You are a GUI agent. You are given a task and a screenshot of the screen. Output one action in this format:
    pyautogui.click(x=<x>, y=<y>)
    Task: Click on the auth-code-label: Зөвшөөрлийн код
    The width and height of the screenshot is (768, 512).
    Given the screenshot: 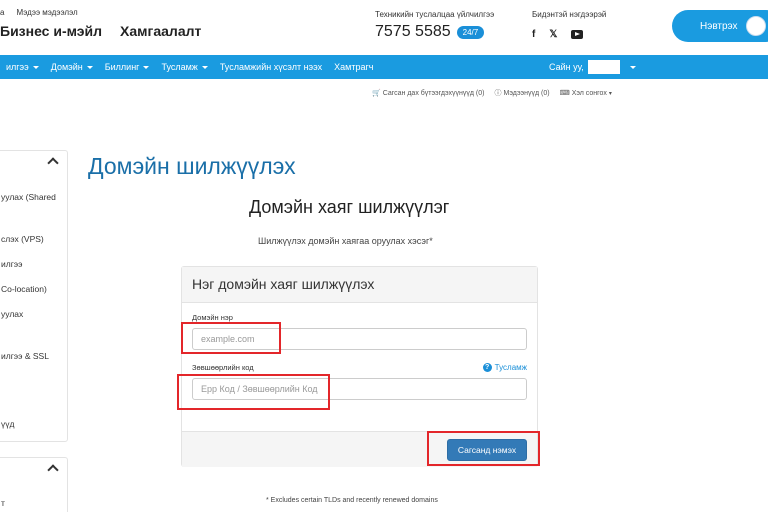 What is the action you would take?
    pyautogui.click(x=223, y=367)
    